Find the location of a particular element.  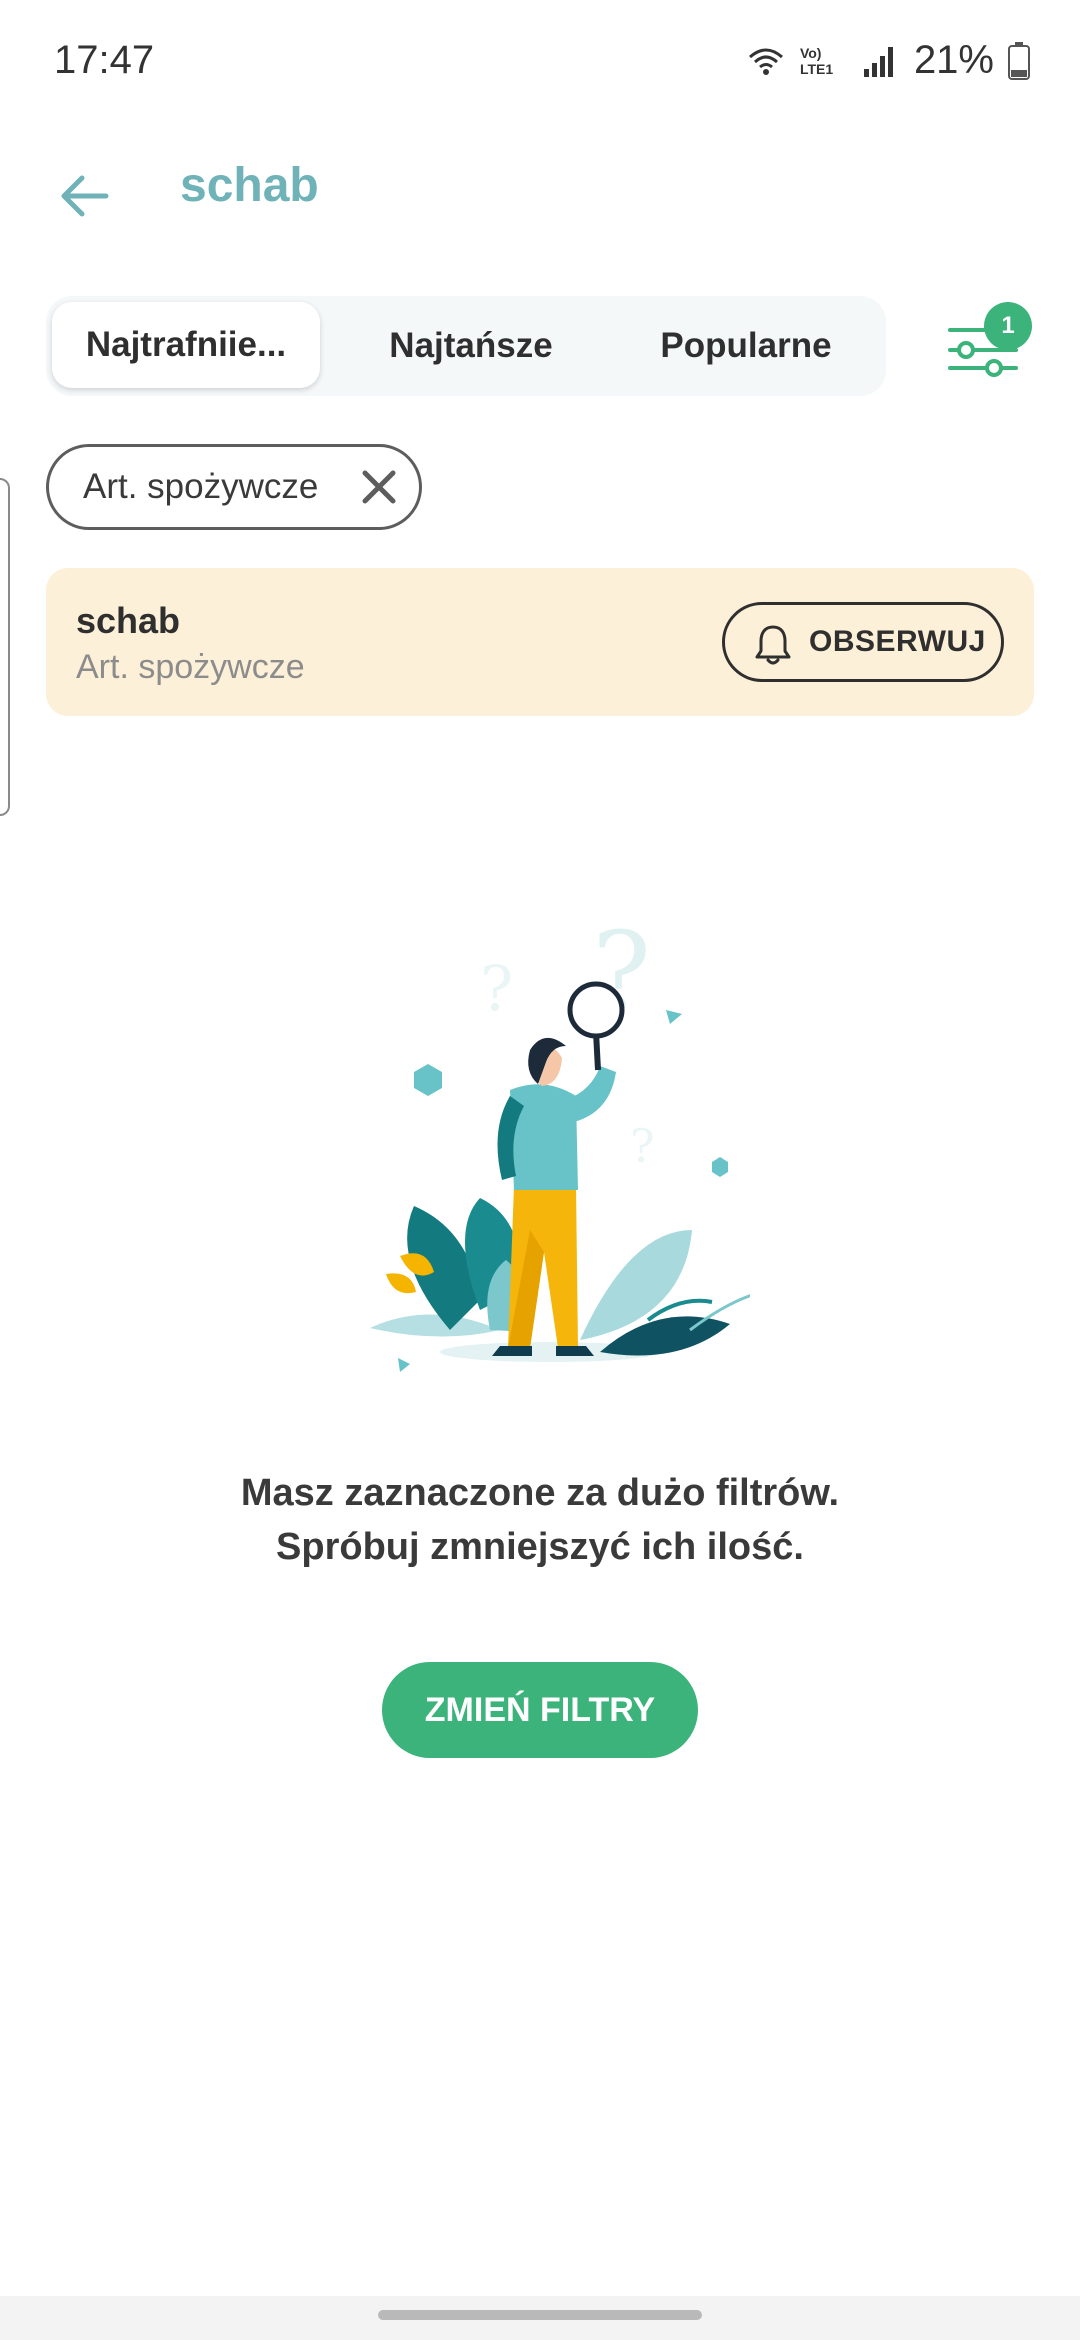

battery-icon is located at coordinates (1019, 60).